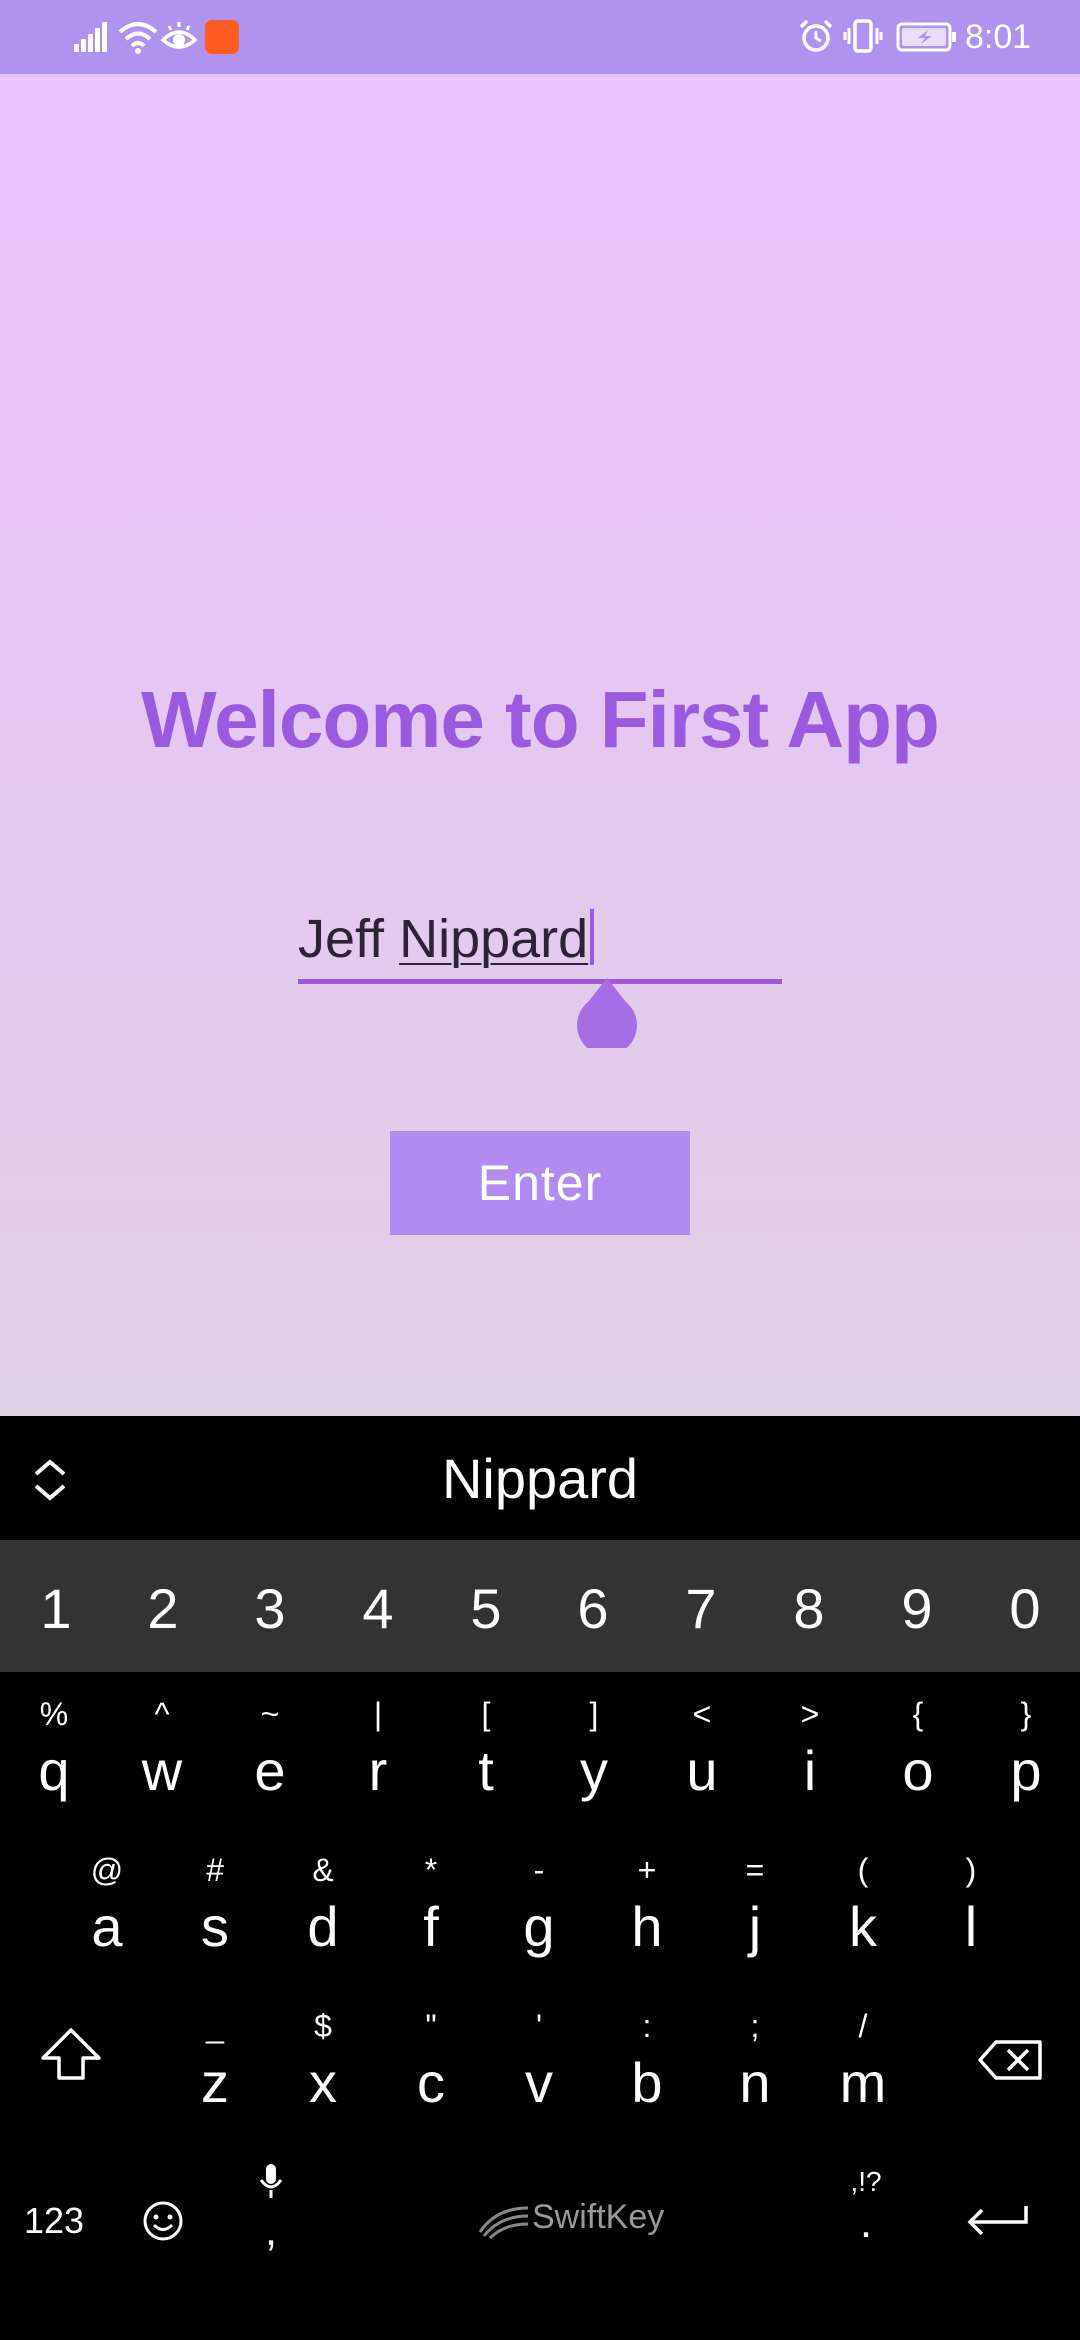  I want to click on key-5: 5, so click(486, 1608).